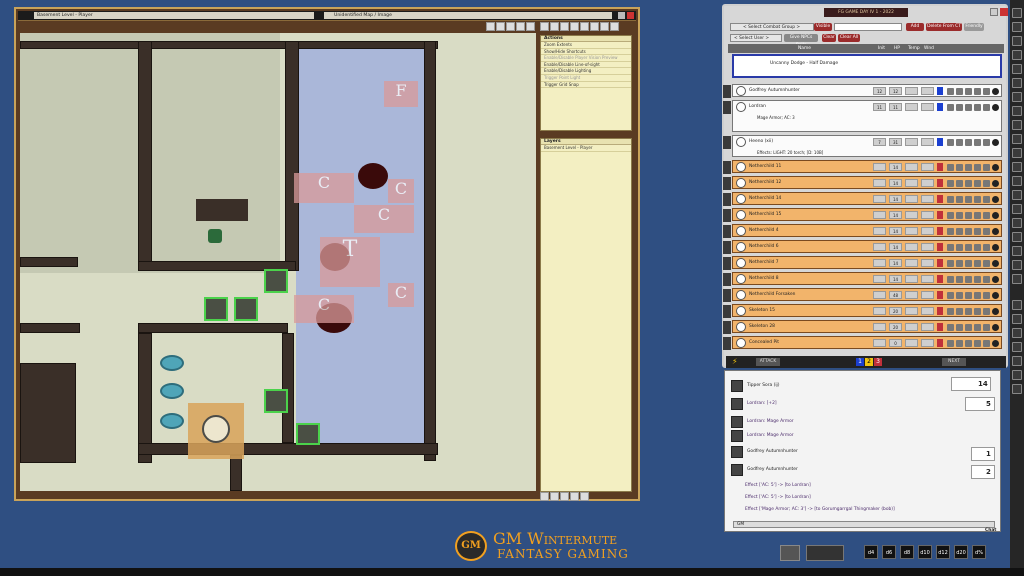 The width and height of the screenshot is (1024, 576). What do you see at coordinates (823, 27) in the screenshot?
I see `visible-button: Visible` at bounding box center [823, 27].